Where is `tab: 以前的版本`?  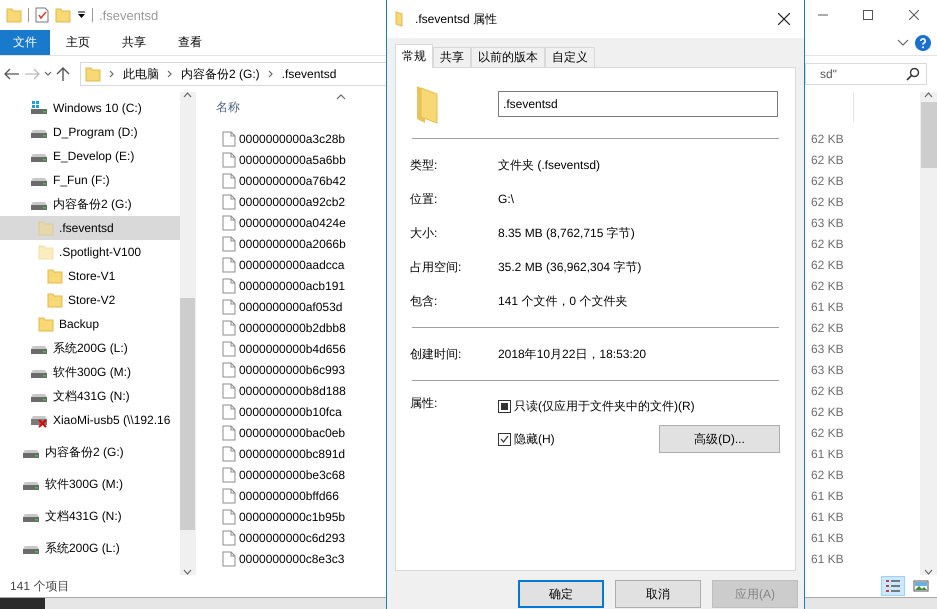 tab: 以前的版本 is located at coordinates (508, 57).